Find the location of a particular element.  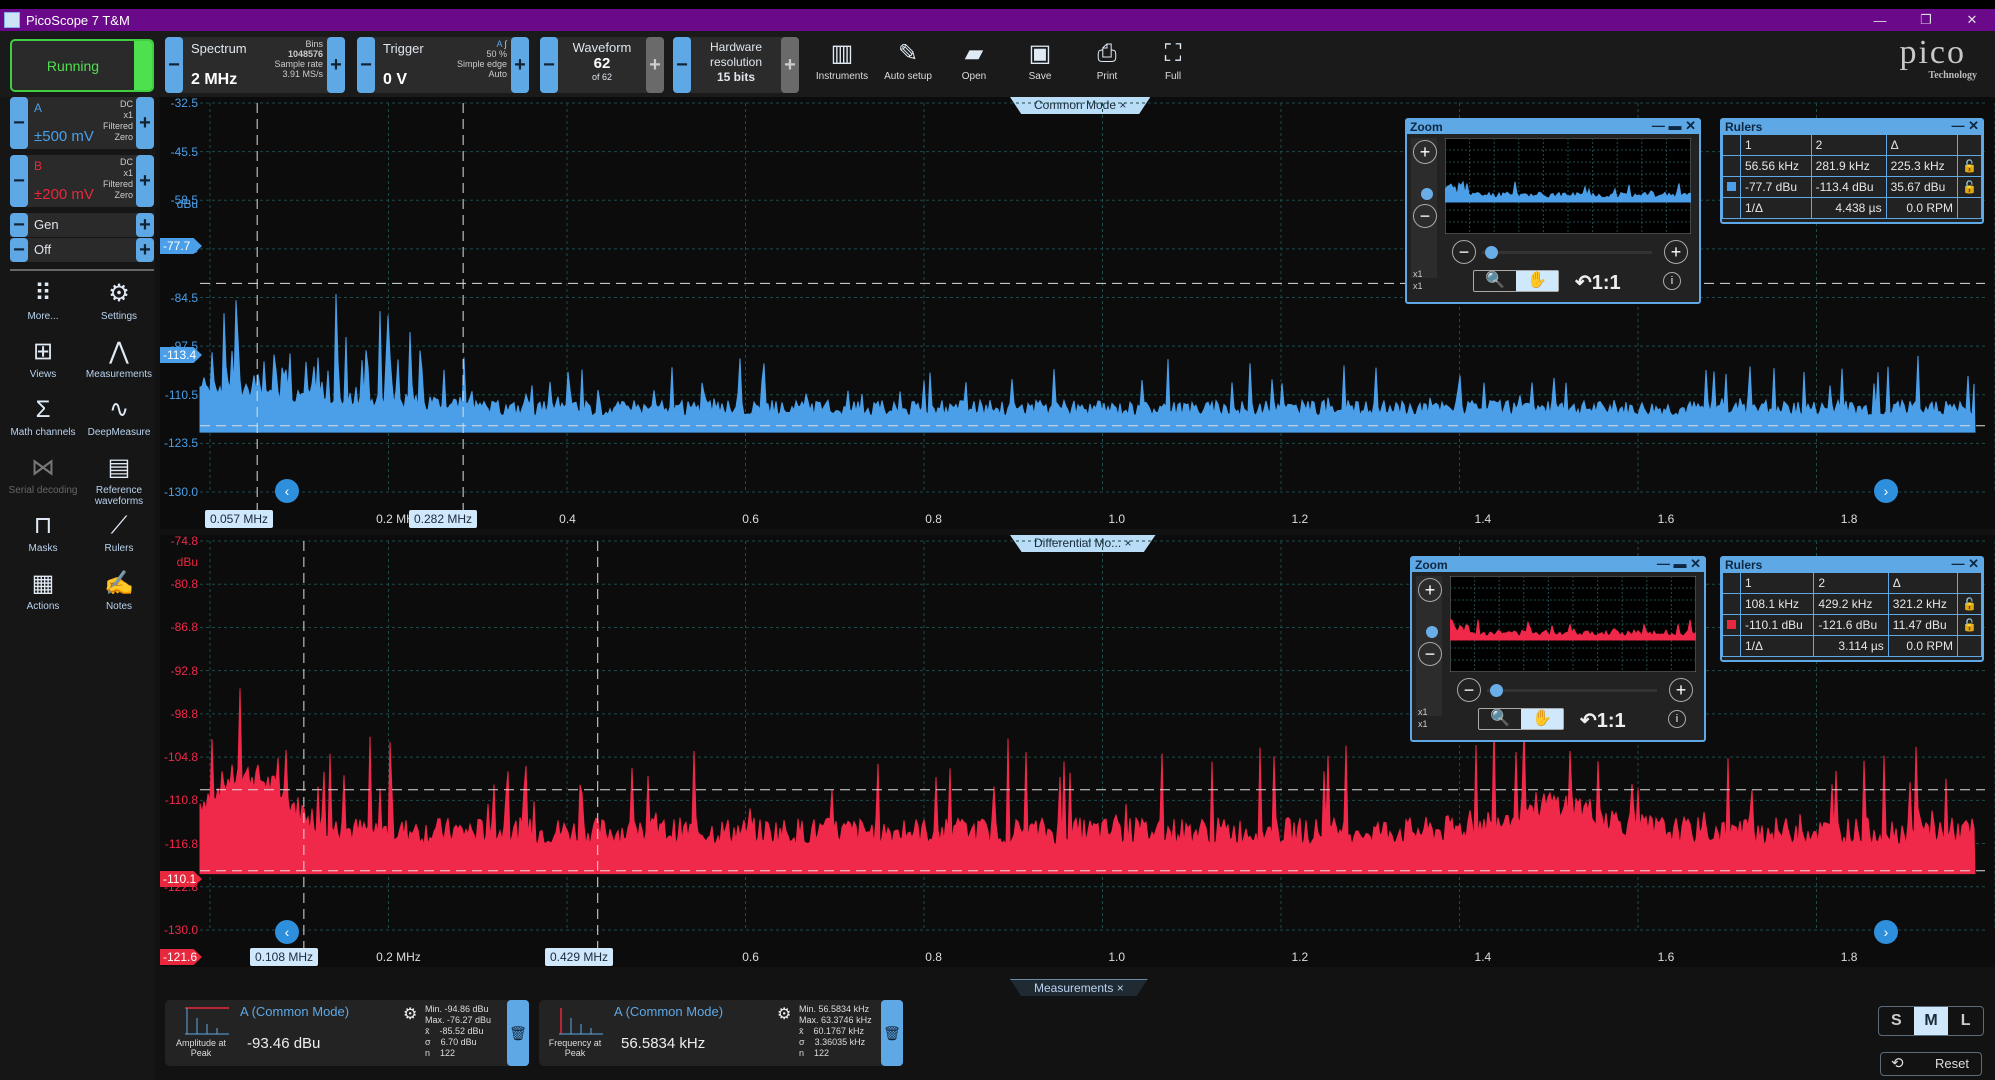

ruler-col-1: 1 is located at coordinates (1777, 583).